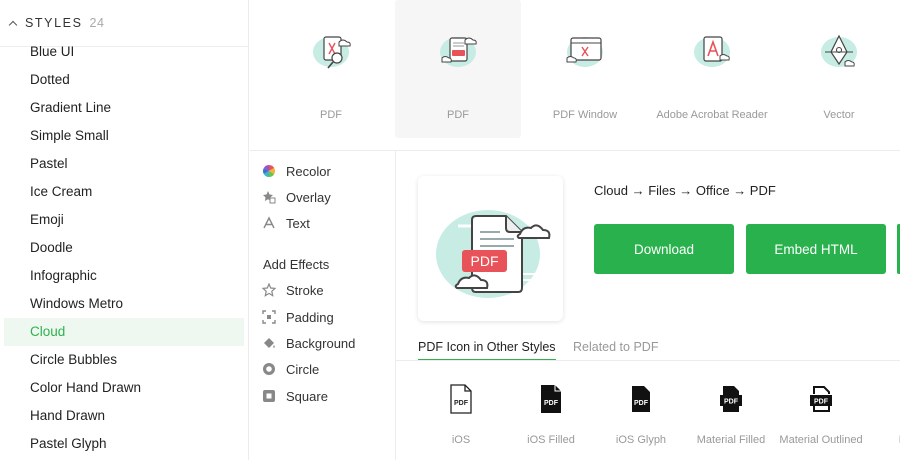 Image resolution: width=900 pixels, height=460 pixels. Describe the element at coordinates (54, 23) in the screenshot. I see `styles-title: STYLES` at that location.